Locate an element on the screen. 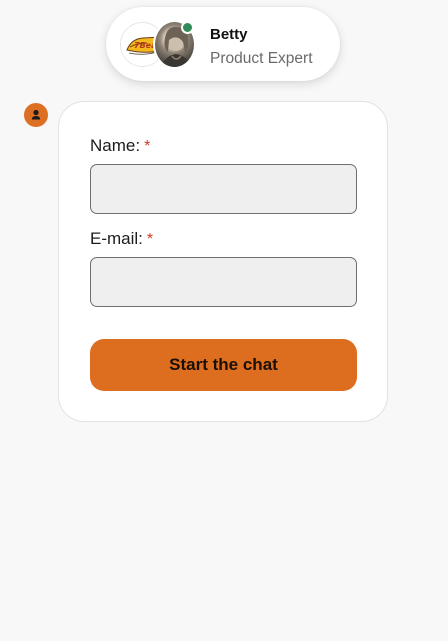  user-icon is located at coordinates (36, 114).